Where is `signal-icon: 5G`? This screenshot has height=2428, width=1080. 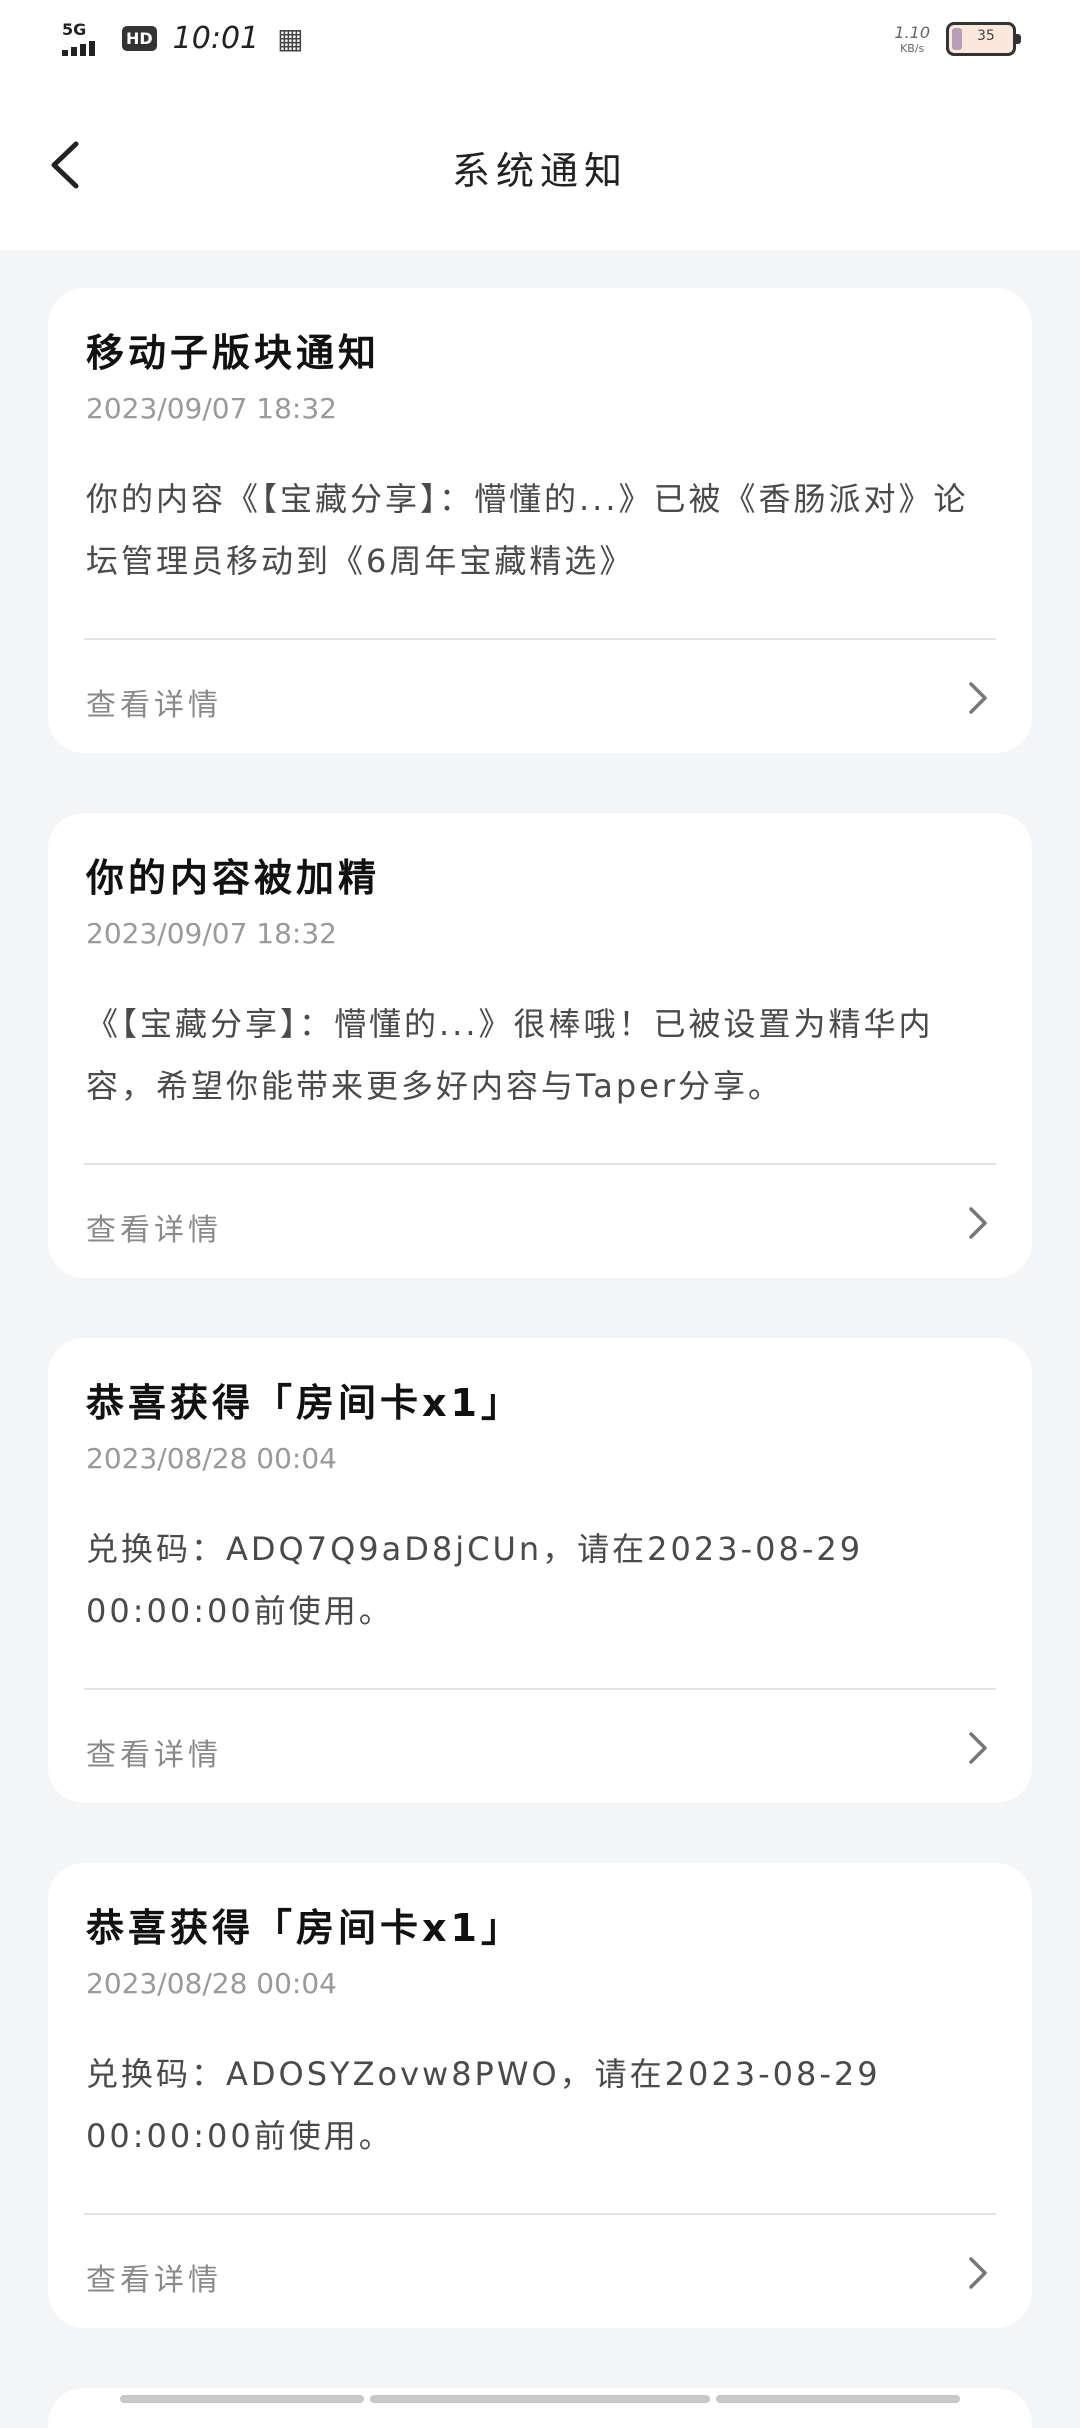
signal-icon: 5G is located at coordinates (87, 38).